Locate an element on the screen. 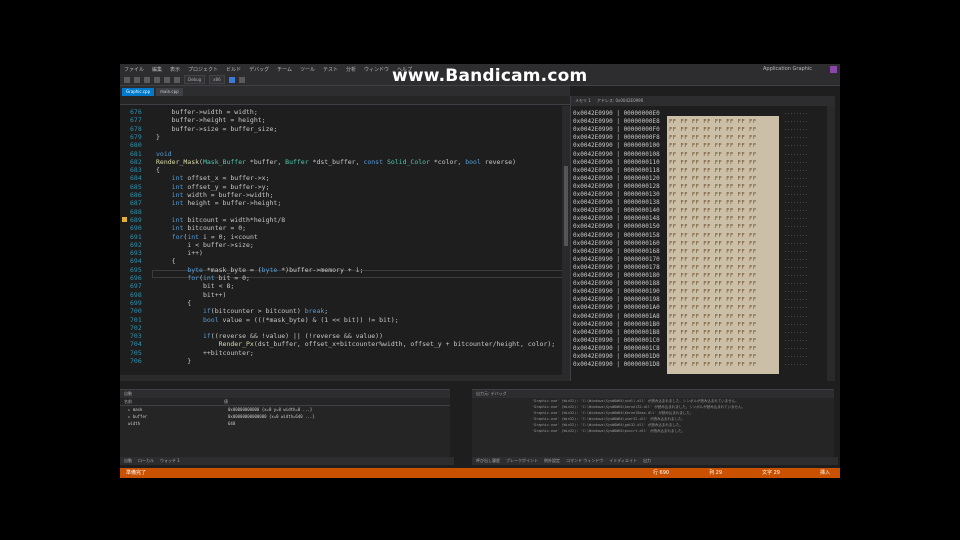 The width and height of the screenshot is (960, 540). menu-item-view: 表示 is located at coordinates (175, 69).